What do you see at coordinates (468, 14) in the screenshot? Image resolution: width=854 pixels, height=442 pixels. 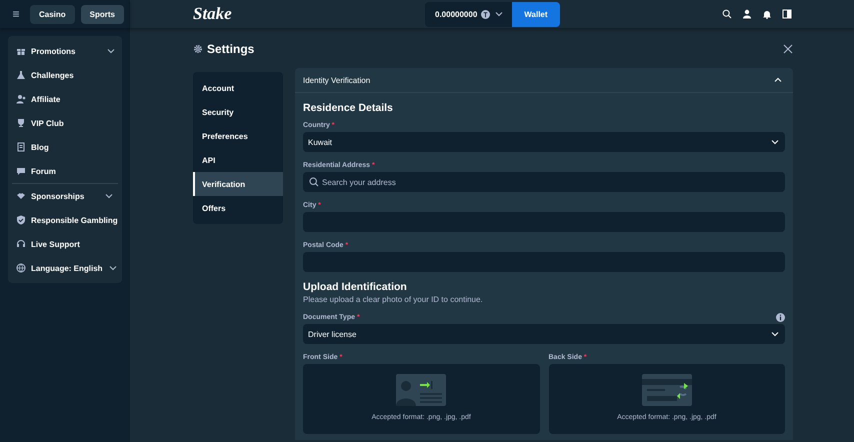 I see `balance-selector: 0.00000000` at bounding box center [468, 14].